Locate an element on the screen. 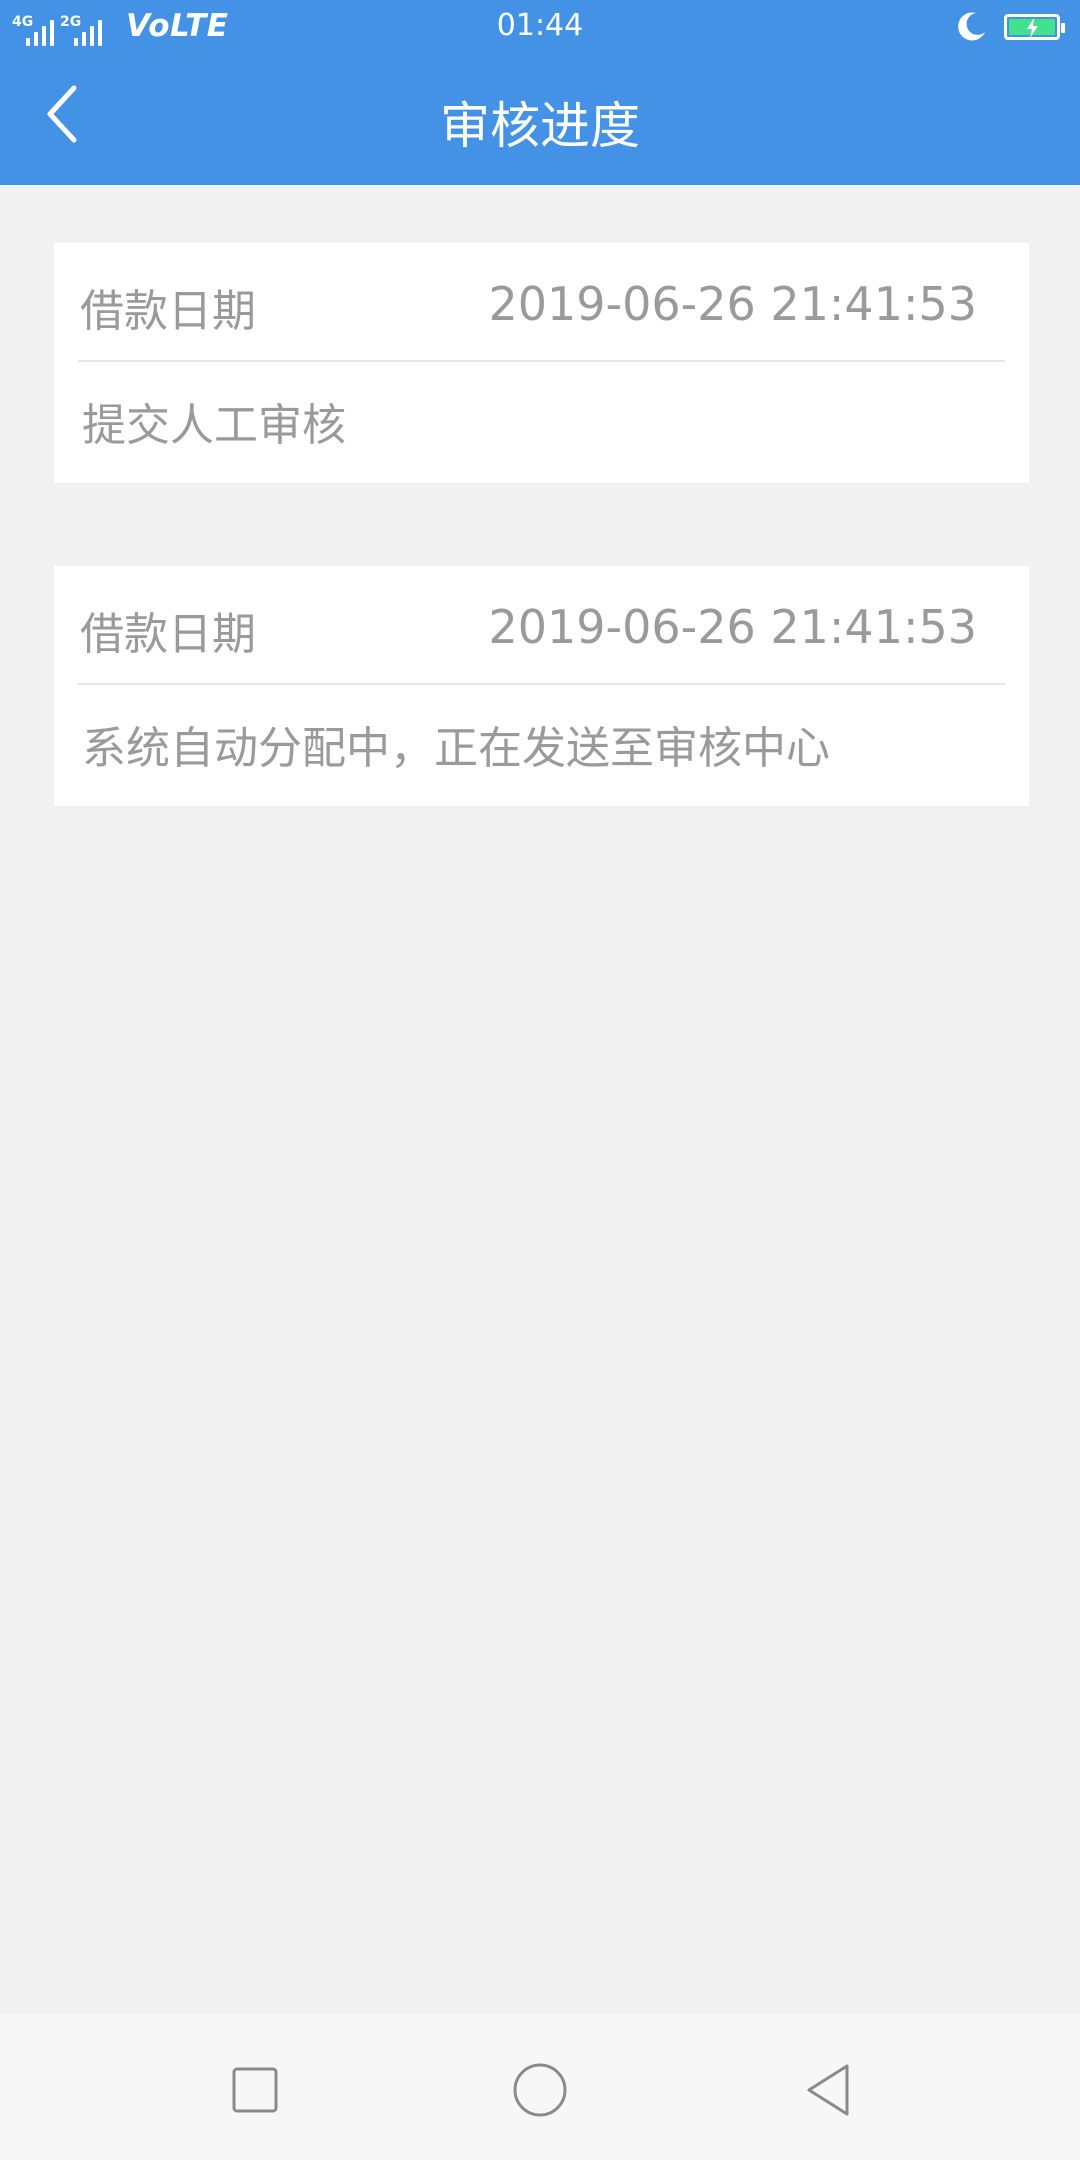 Image resolution: width=1080 pixels, height=2160 pixels. home-icon is located at coordinates (540, 2090).